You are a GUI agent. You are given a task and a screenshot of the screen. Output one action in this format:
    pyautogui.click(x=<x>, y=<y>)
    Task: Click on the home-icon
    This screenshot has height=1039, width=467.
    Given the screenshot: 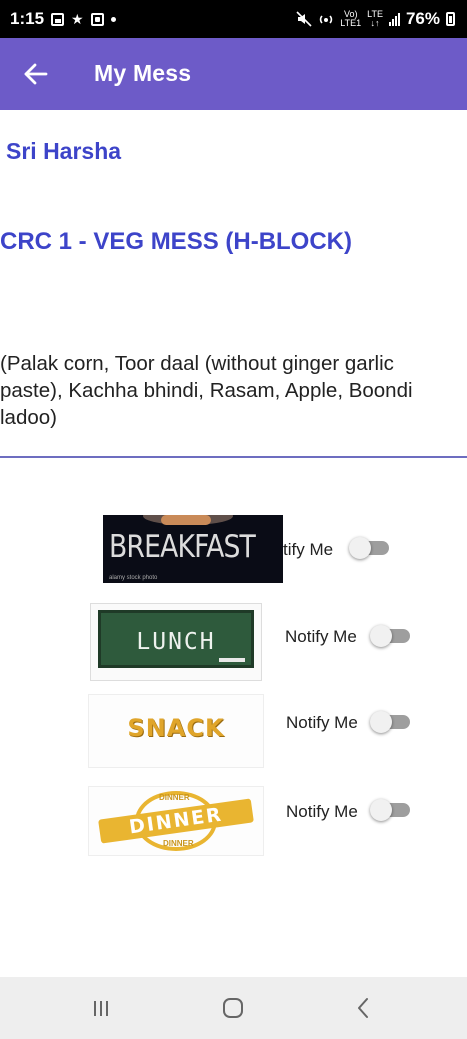 What is the action you would take?
    pyautogui.click(x=233, y=1008)
    